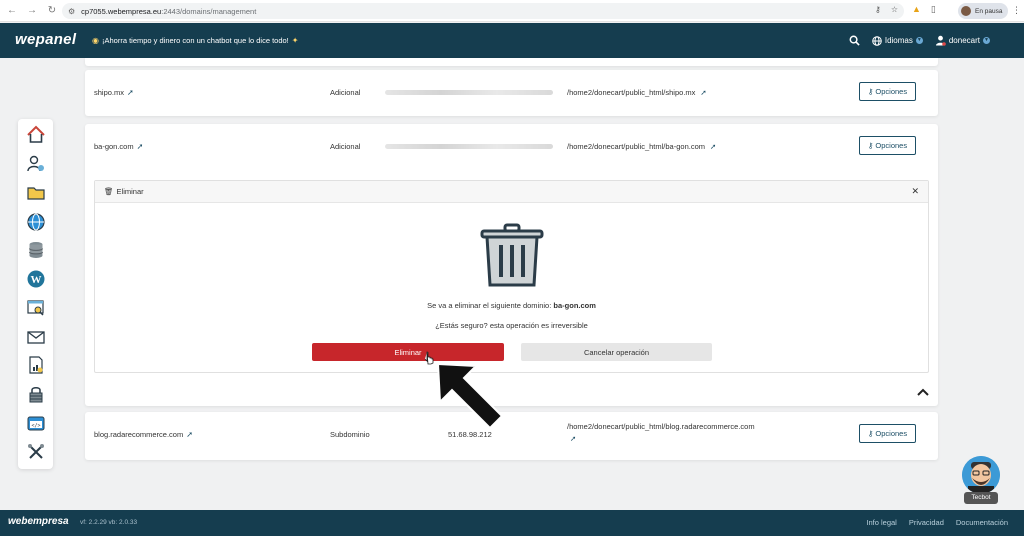  What do you see at coordinates (616, 352) in the screenshot?
I see `cancel-button: Cancelar operación` at bounding box center [616, 352].